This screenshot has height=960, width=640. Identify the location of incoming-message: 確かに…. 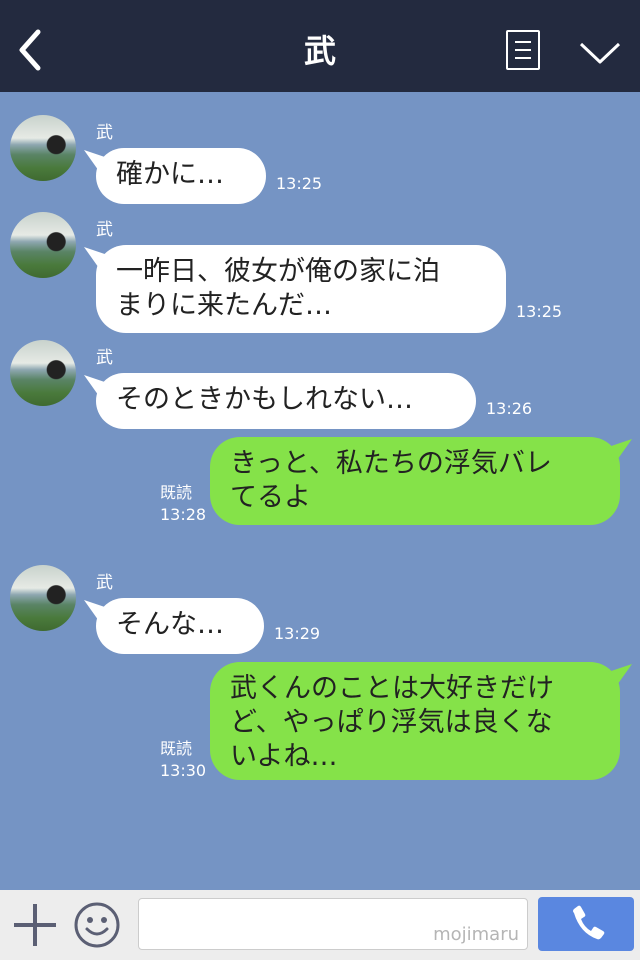
(181, 176).